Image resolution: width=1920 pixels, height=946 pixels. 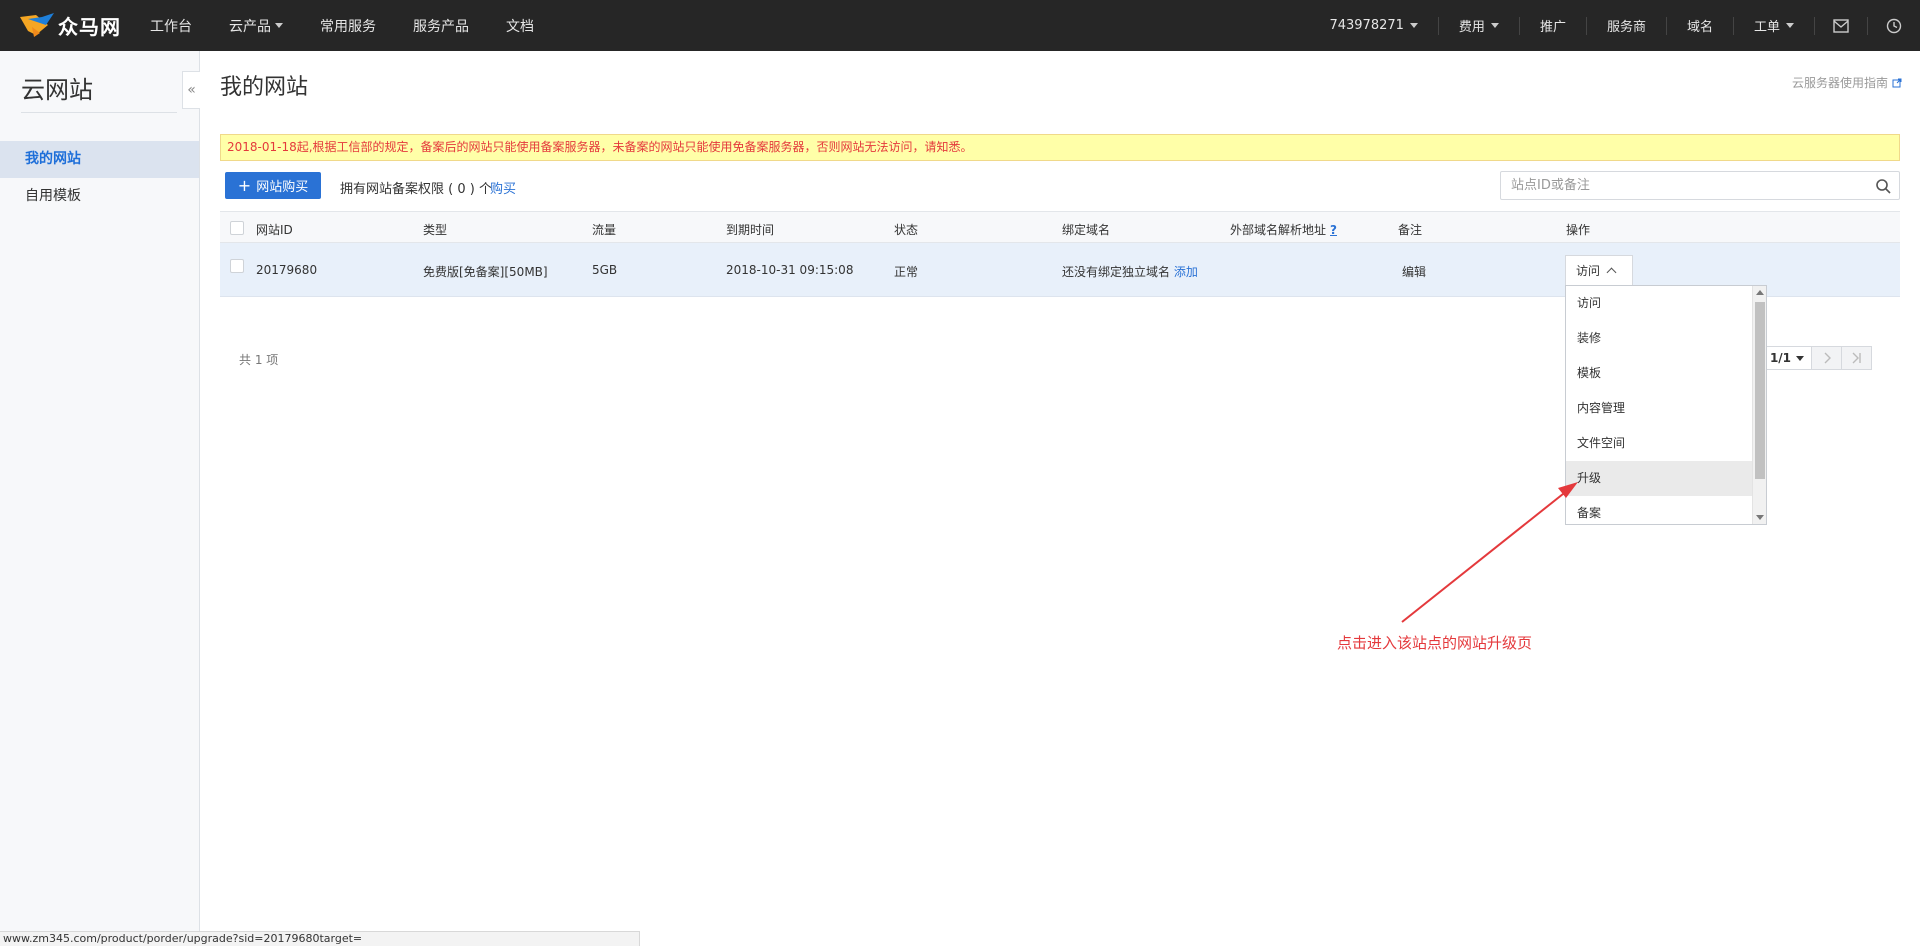 What do you see at coordinates (244, 185) in the screenshot?
I see `plus-icon: +` at bounding box center [244, 185].